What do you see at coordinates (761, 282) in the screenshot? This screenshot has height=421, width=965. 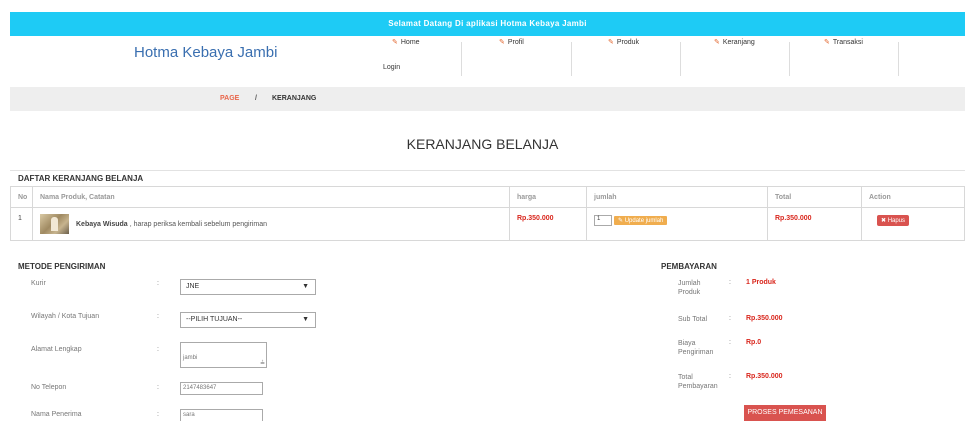 I see `jumlah-value: 1 Produk` at bounding box center [761, 282].